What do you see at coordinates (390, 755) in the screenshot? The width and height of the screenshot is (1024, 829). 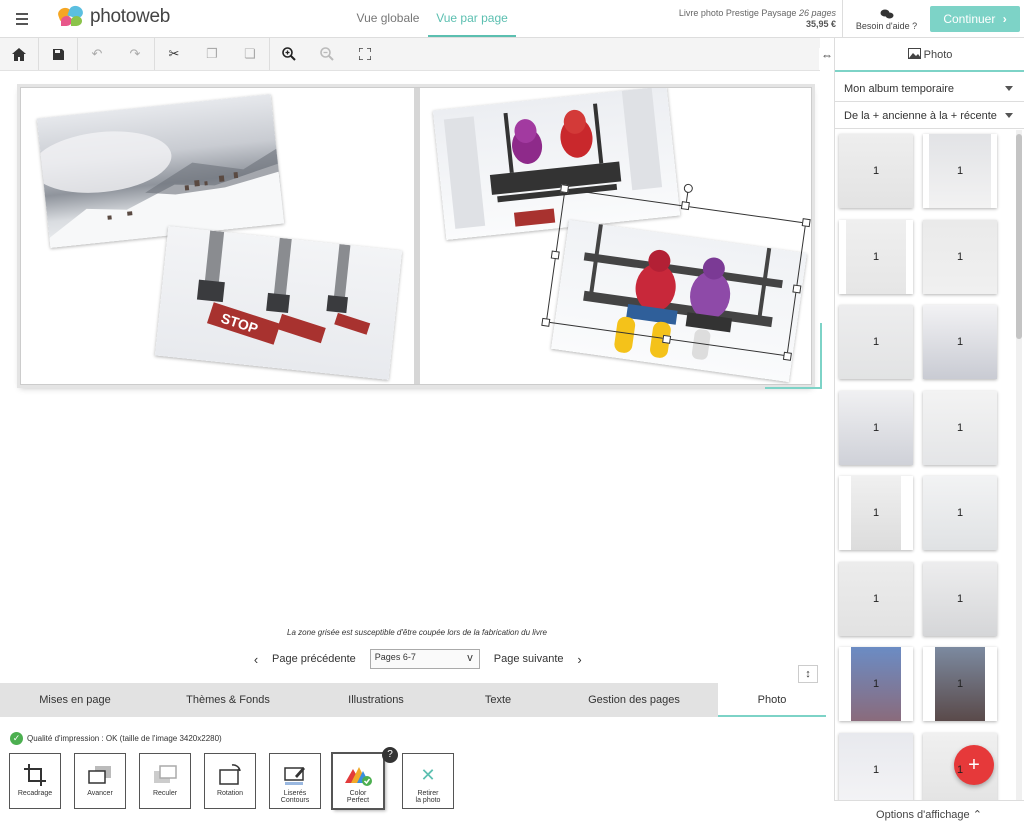 I see `help-badge: ?` at bounding box center [390, 755].